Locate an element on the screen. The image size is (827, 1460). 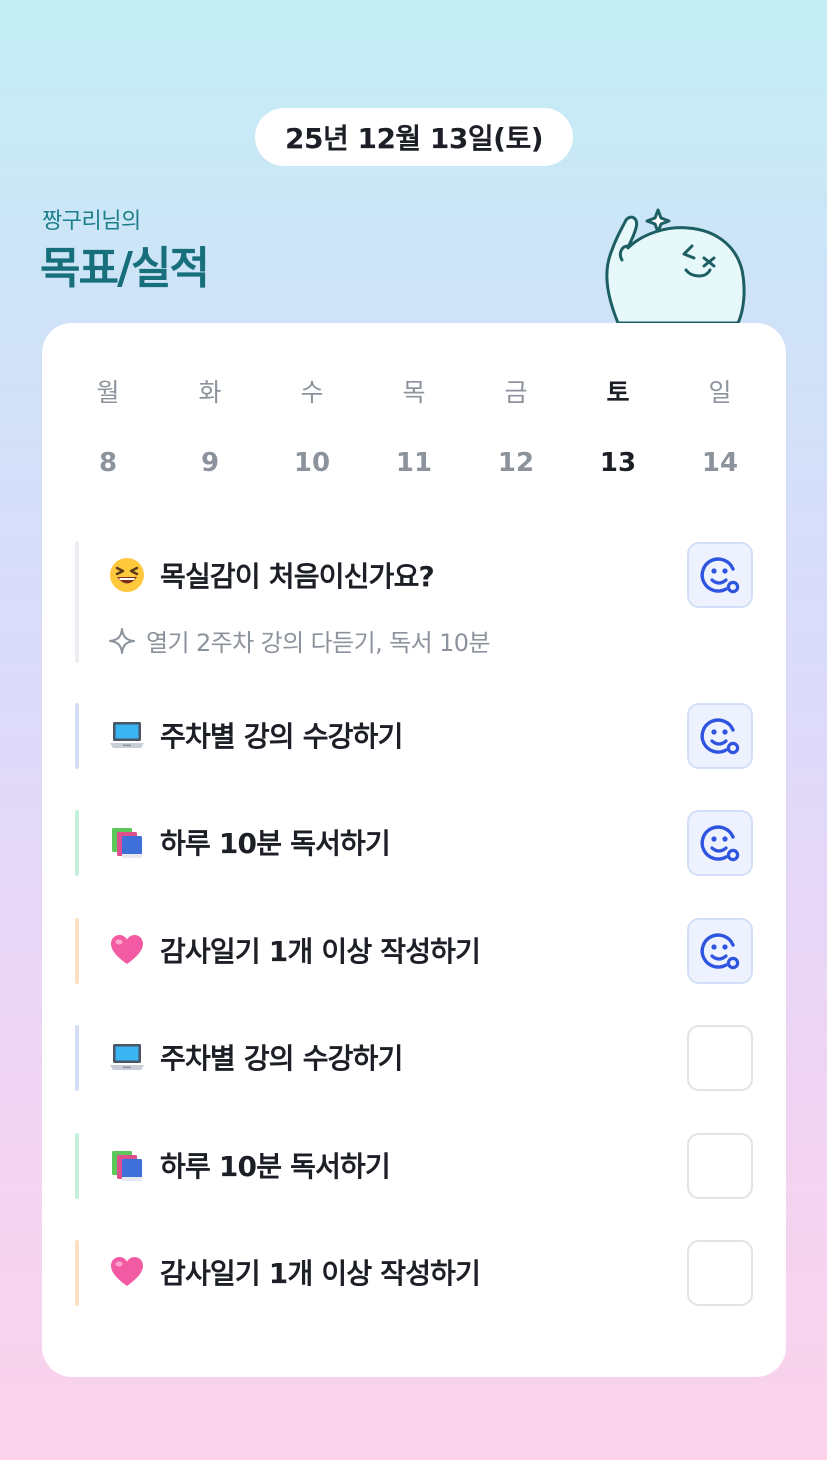
day-of-week: 월 is located at coordinates (108, 392).